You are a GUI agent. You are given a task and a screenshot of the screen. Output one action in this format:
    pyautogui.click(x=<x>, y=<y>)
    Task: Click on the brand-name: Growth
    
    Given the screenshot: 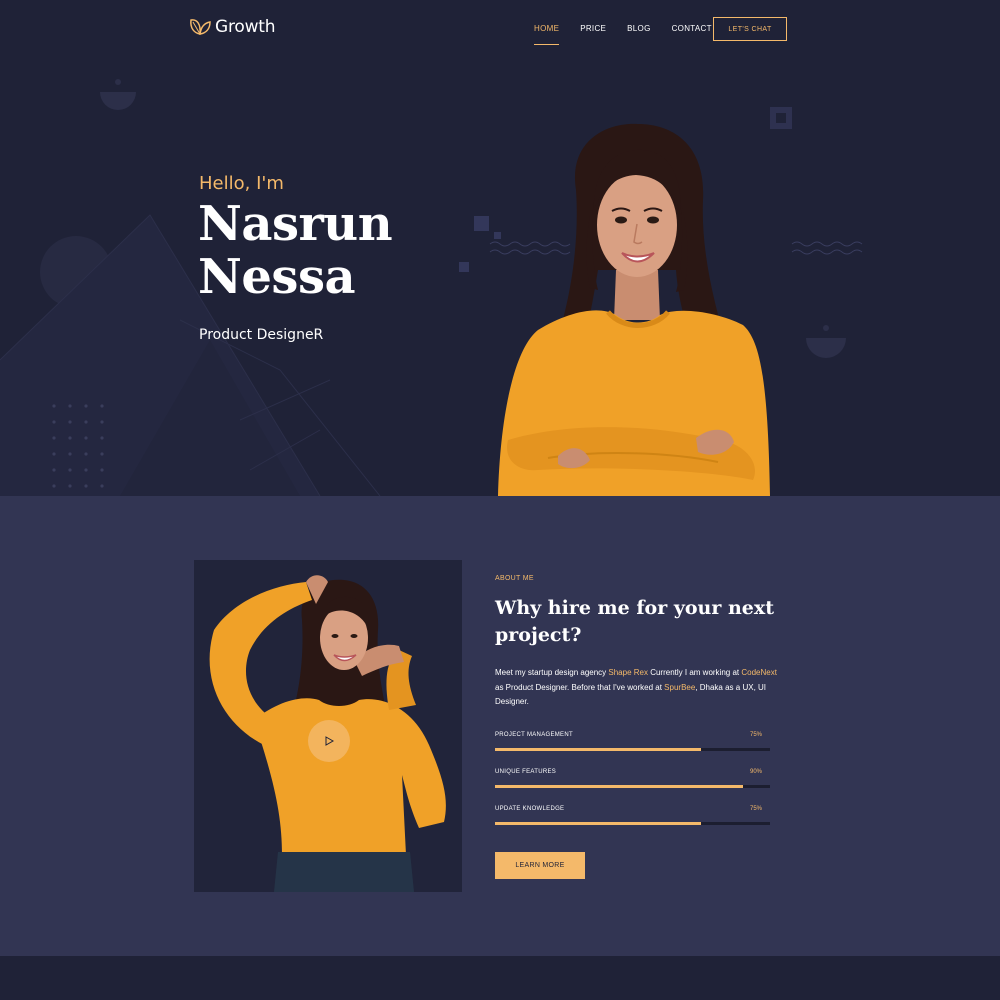 What is the action you would take?
    pyautogui.click(x=245, y=27)
    